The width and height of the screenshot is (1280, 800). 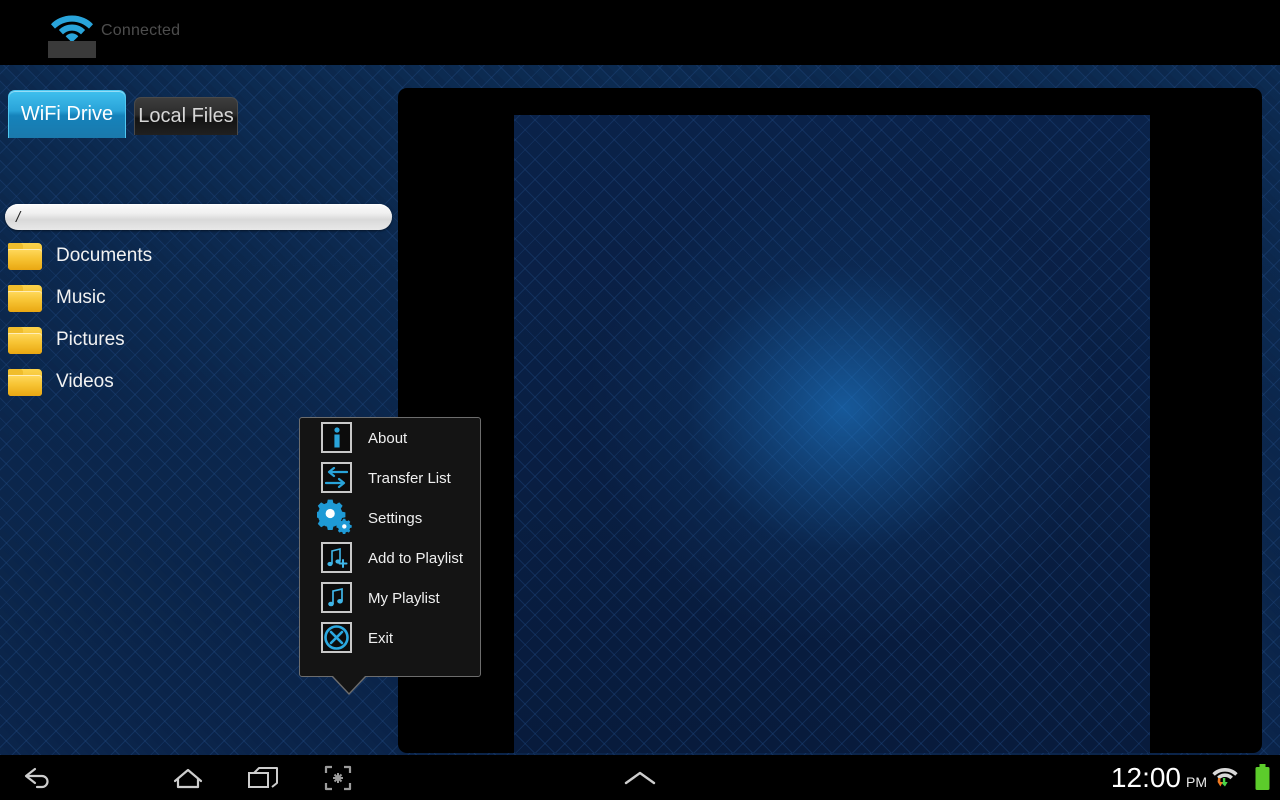 What do you see at coordinates (409, 478) in the screenshot?
I see `menu-item-transfer-list-label: Transfer List` at bounding box center [409, 478].